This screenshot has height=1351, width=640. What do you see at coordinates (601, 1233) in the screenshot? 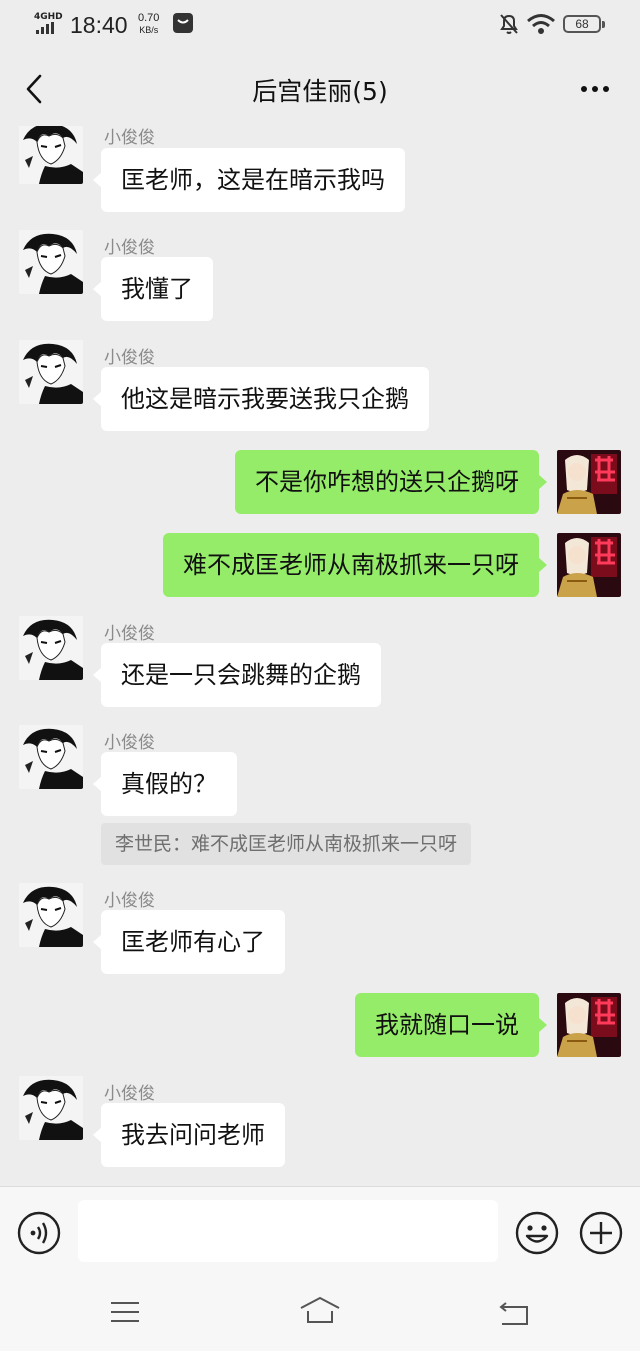
I see `plus-icon` at bounding box center [601, 1233].